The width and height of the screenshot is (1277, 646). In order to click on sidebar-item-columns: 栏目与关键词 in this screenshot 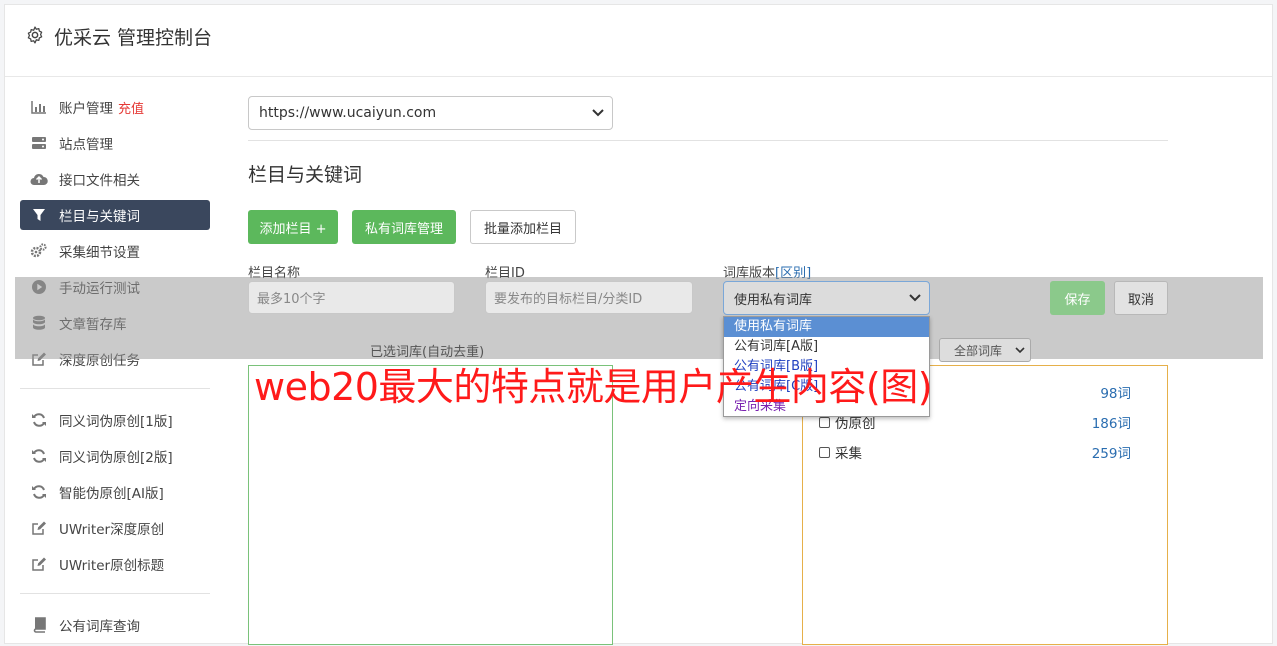, I will do `click(115, 215)`.